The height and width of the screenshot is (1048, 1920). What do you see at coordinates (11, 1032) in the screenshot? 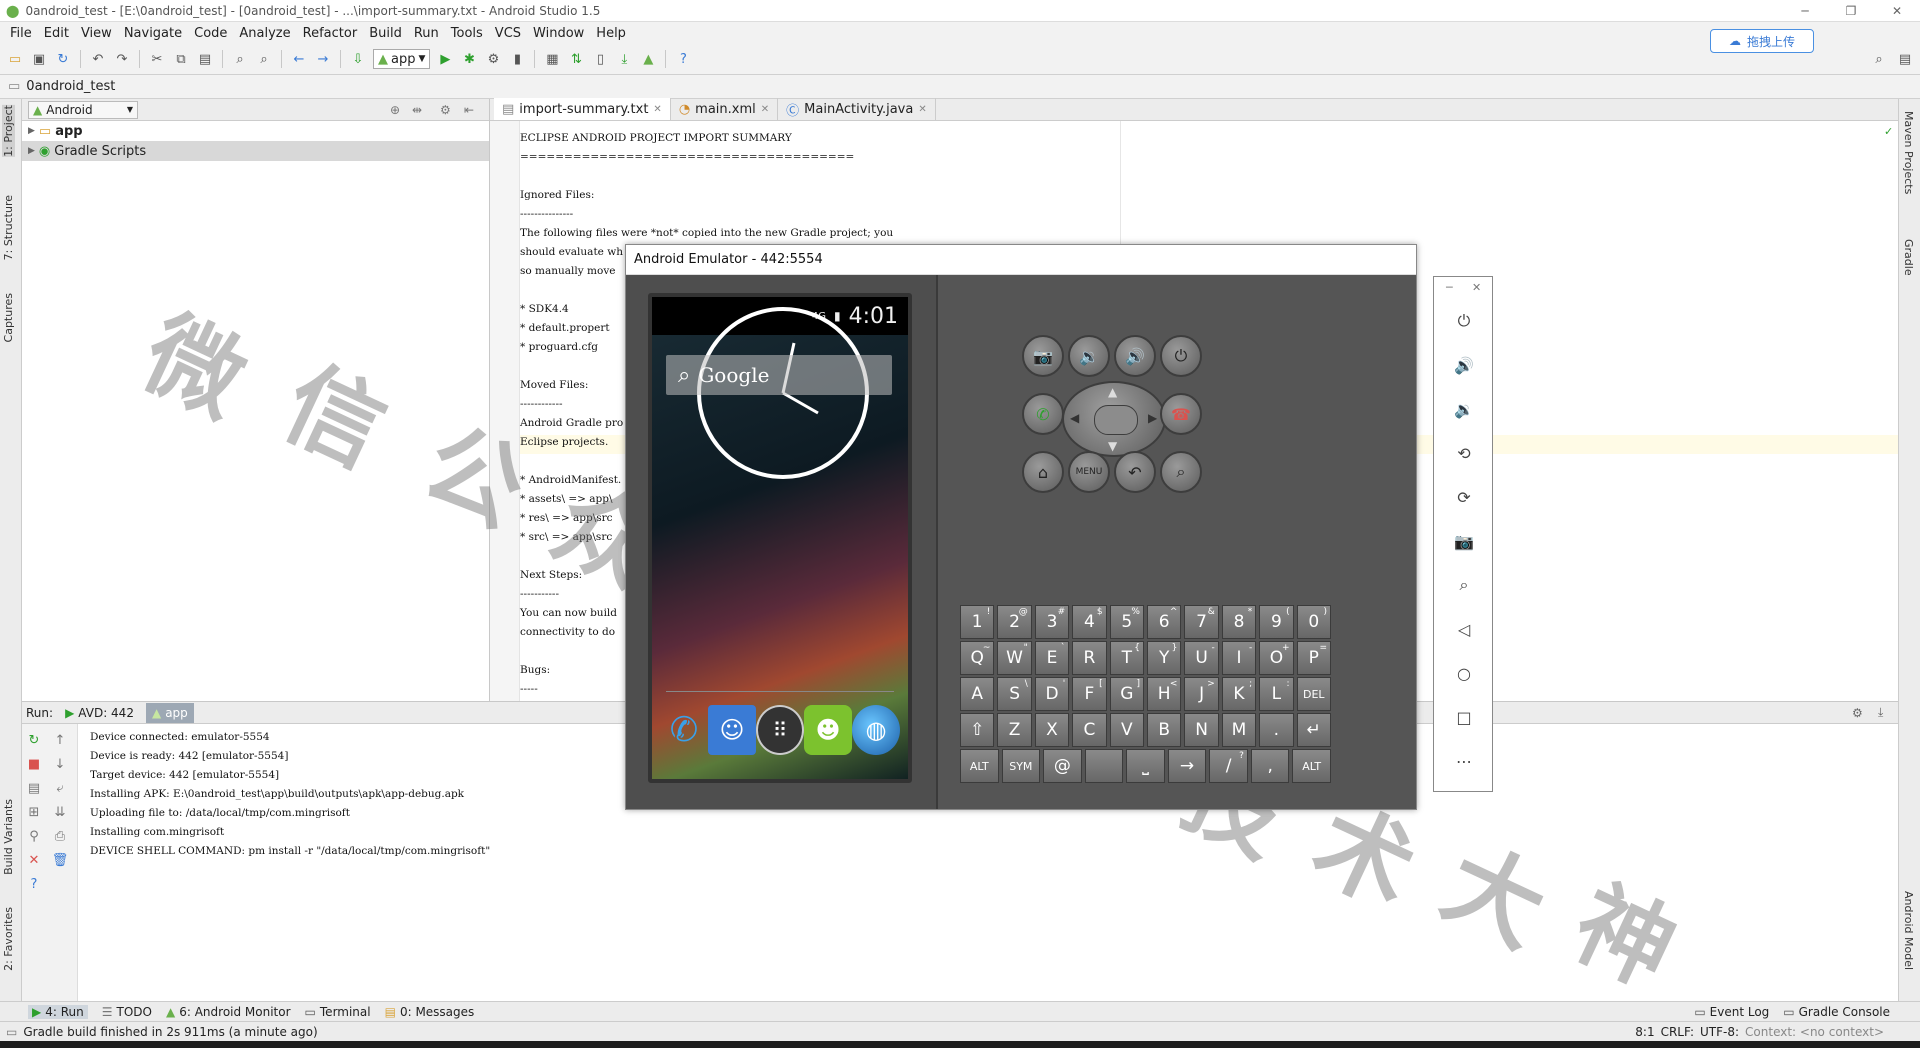
I see `tool-window-toggle-icon: ▭` at bounding box center [11, 1032].